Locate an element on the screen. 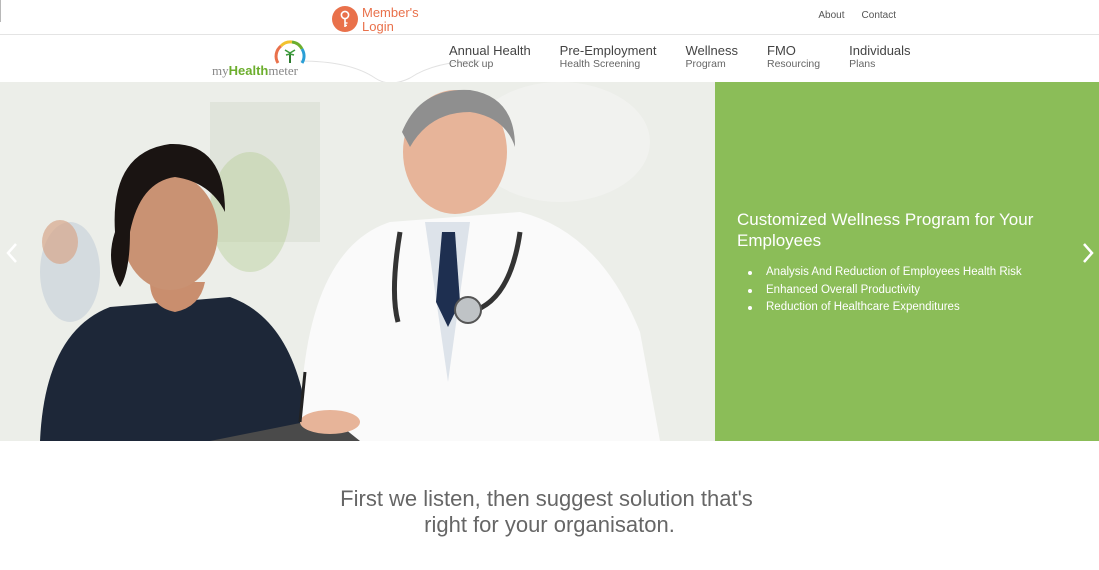 This screenshot has width=1099, height=570. chevron-left-icon is located at coordinates (11, 253).